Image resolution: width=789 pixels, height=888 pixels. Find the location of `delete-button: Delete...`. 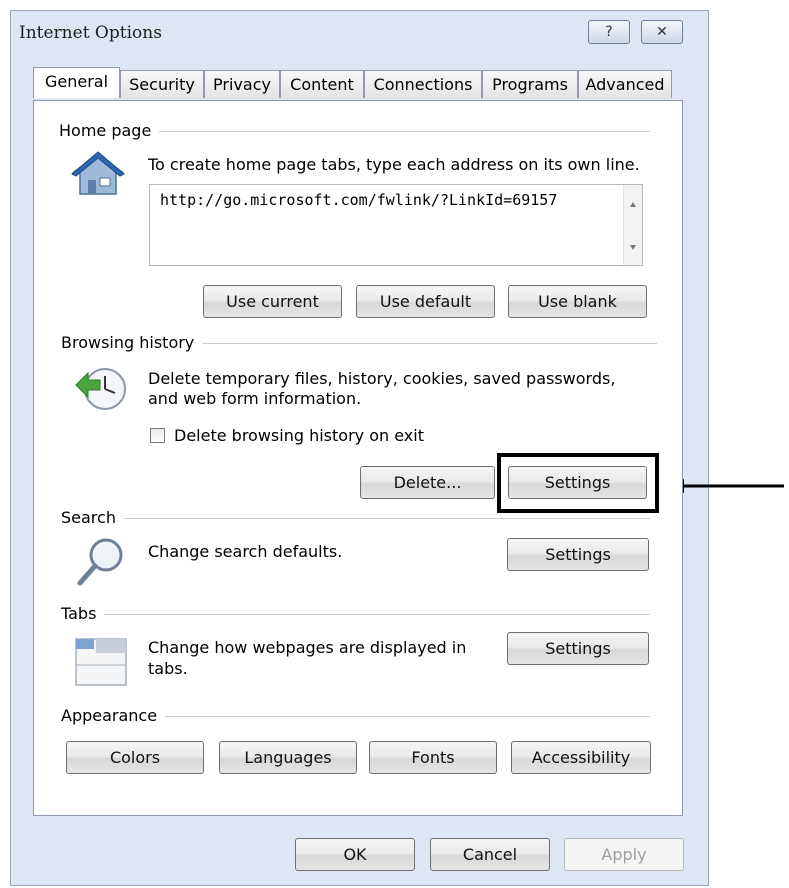

delete-button: Delete... is located at coordinates (427, 482).